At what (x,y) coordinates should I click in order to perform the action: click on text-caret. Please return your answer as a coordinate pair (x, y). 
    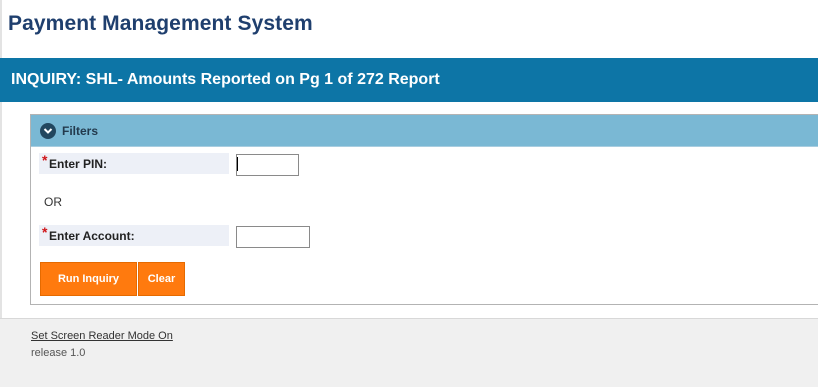
    Looking at the image, I should click on (237, 164).